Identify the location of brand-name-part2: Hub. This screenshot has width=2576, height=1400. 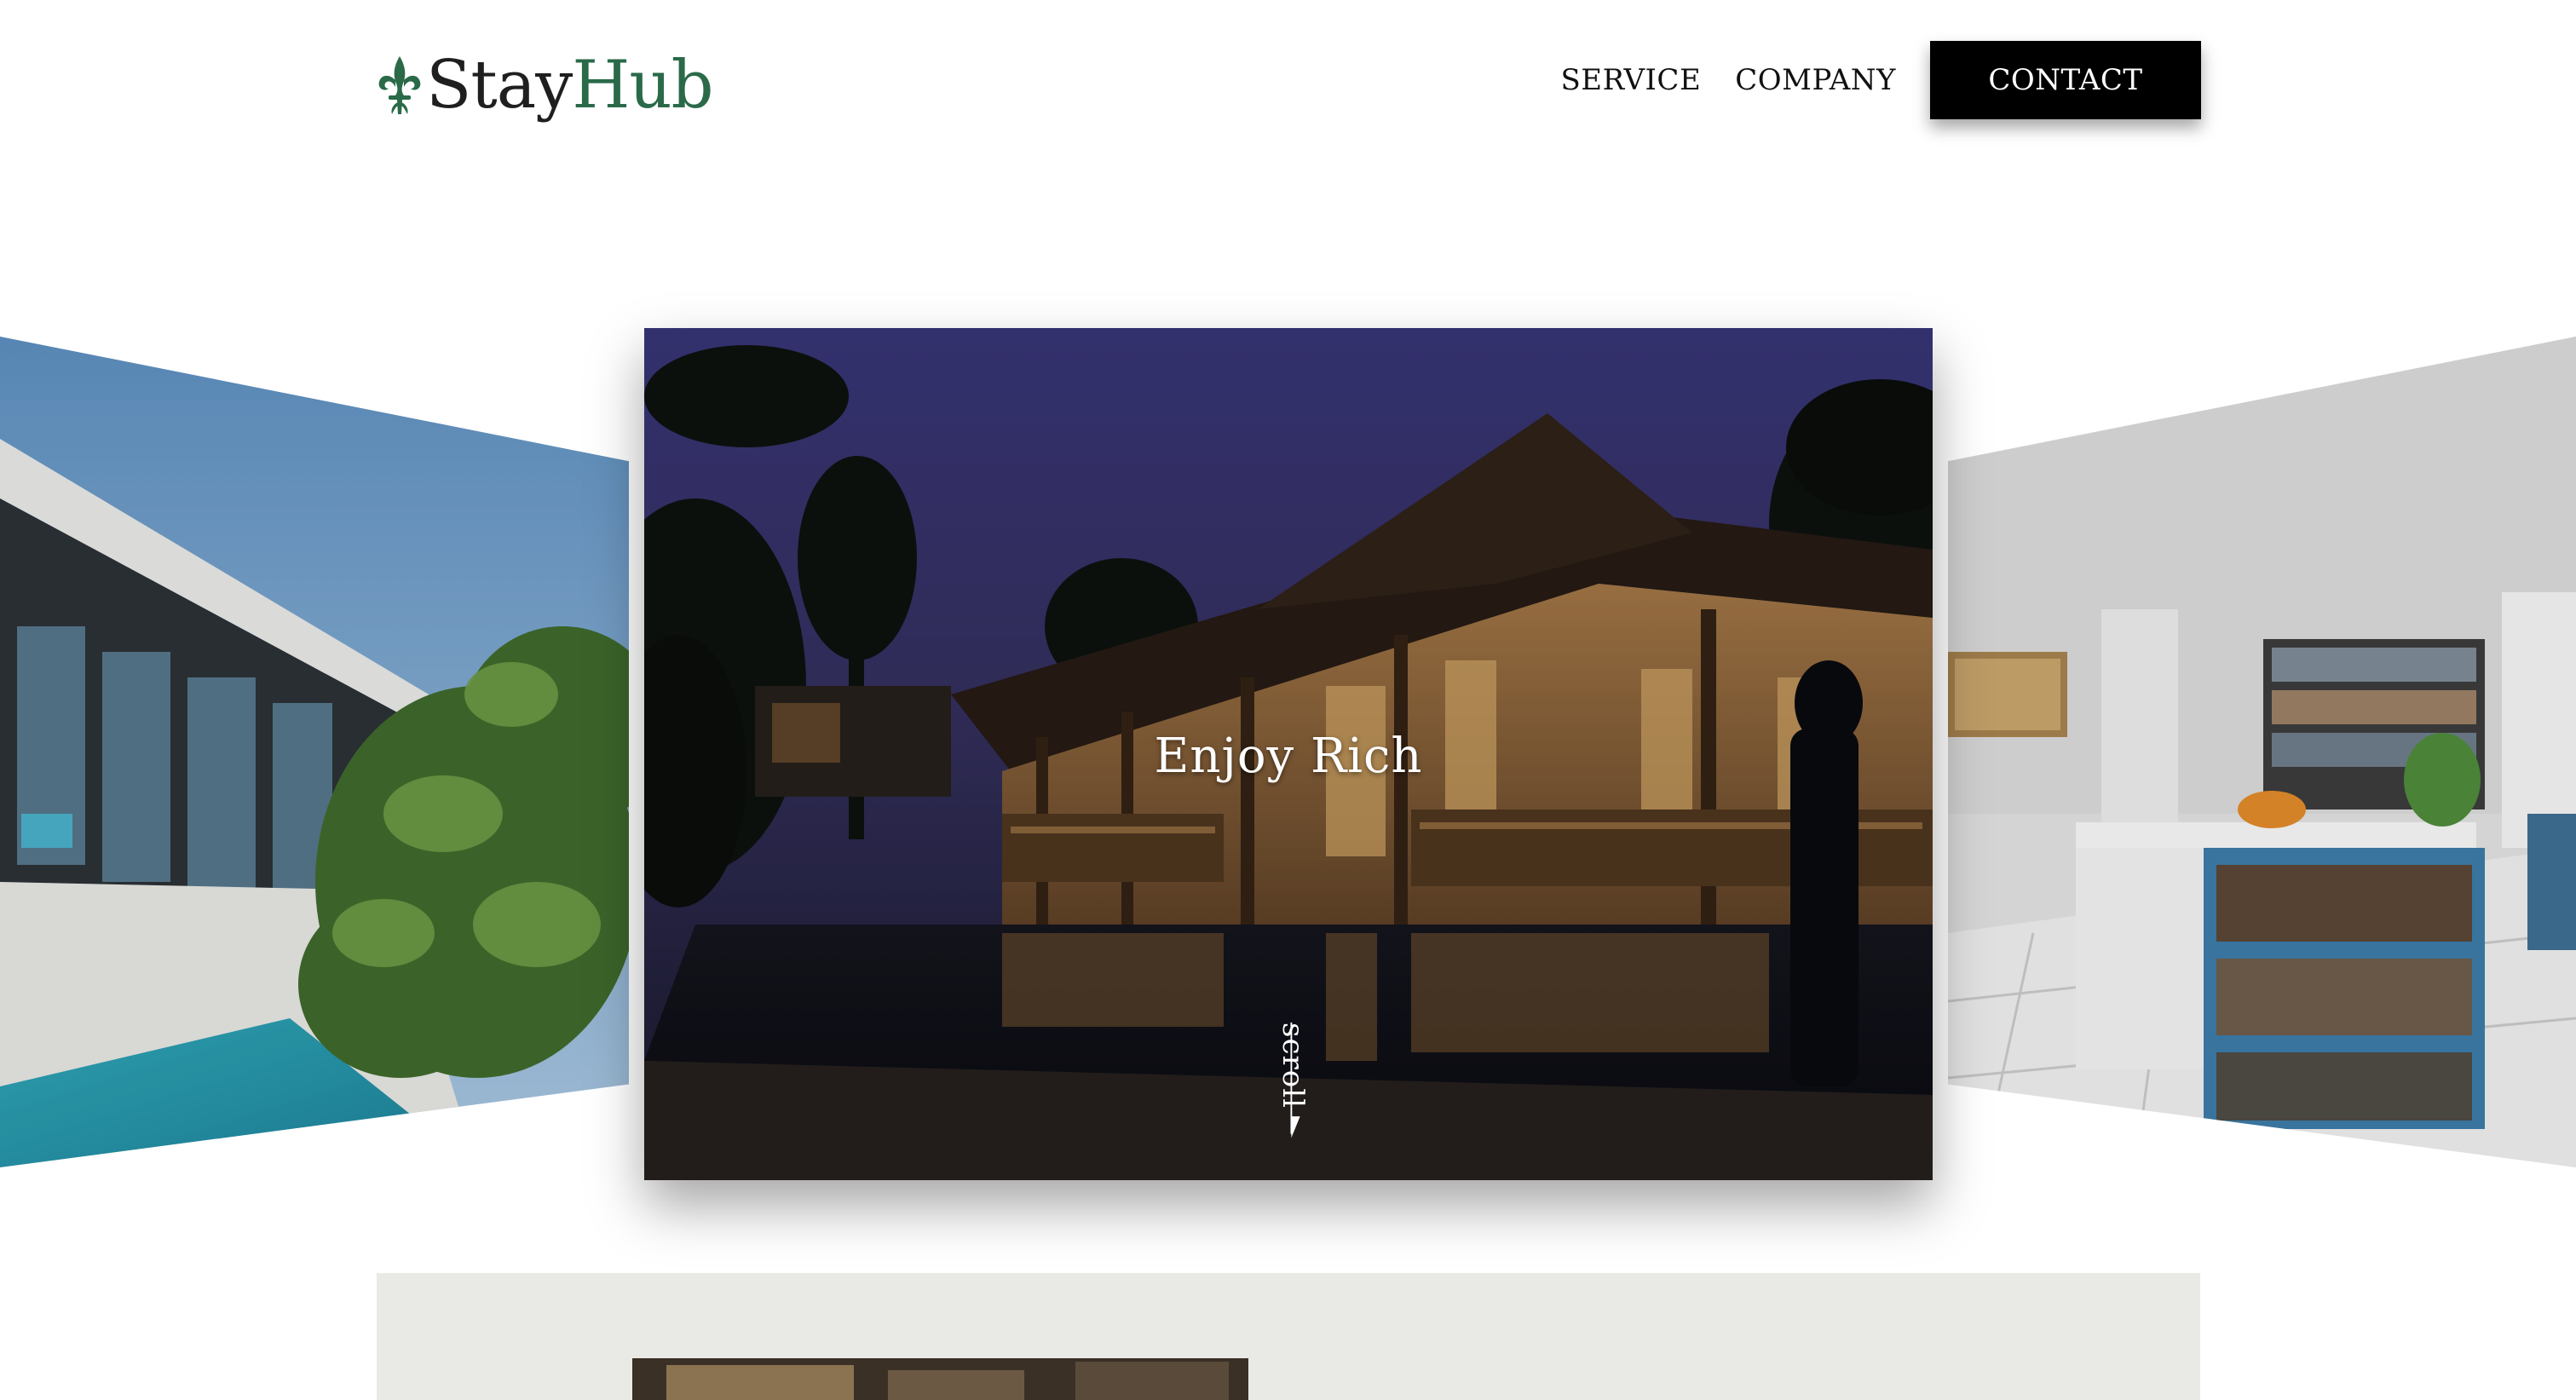
(642, 85).